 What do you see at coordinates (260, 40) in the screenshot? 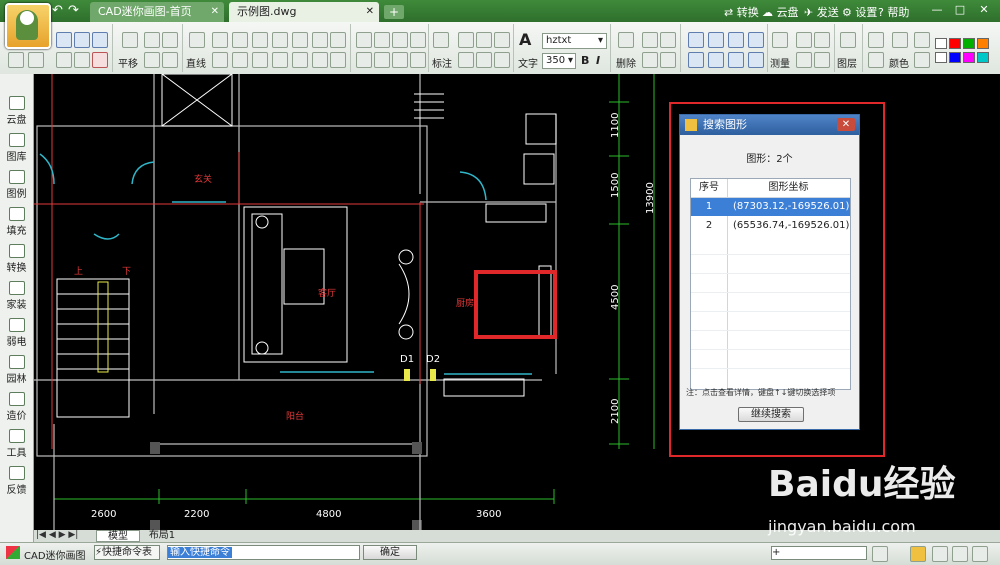
I see `wave-line-icon` at bounding box center [260, 40].